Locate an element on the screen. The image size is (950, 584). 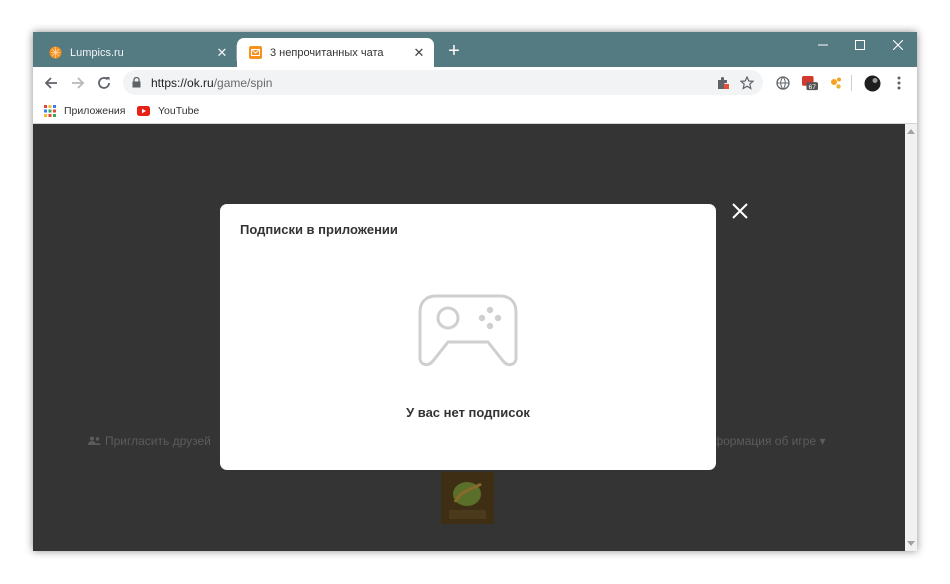
window-close-icon is located at coordinates (898, 45).